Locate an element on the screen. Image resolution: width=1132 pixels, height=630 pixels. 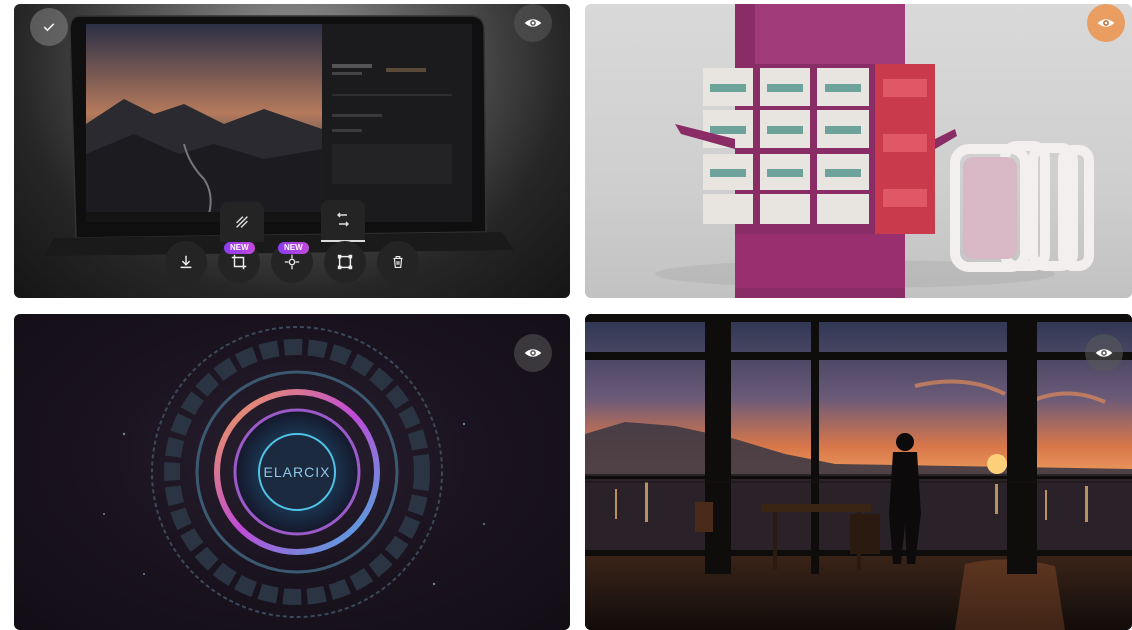
trash-icon is located at coordinates (398, 262).